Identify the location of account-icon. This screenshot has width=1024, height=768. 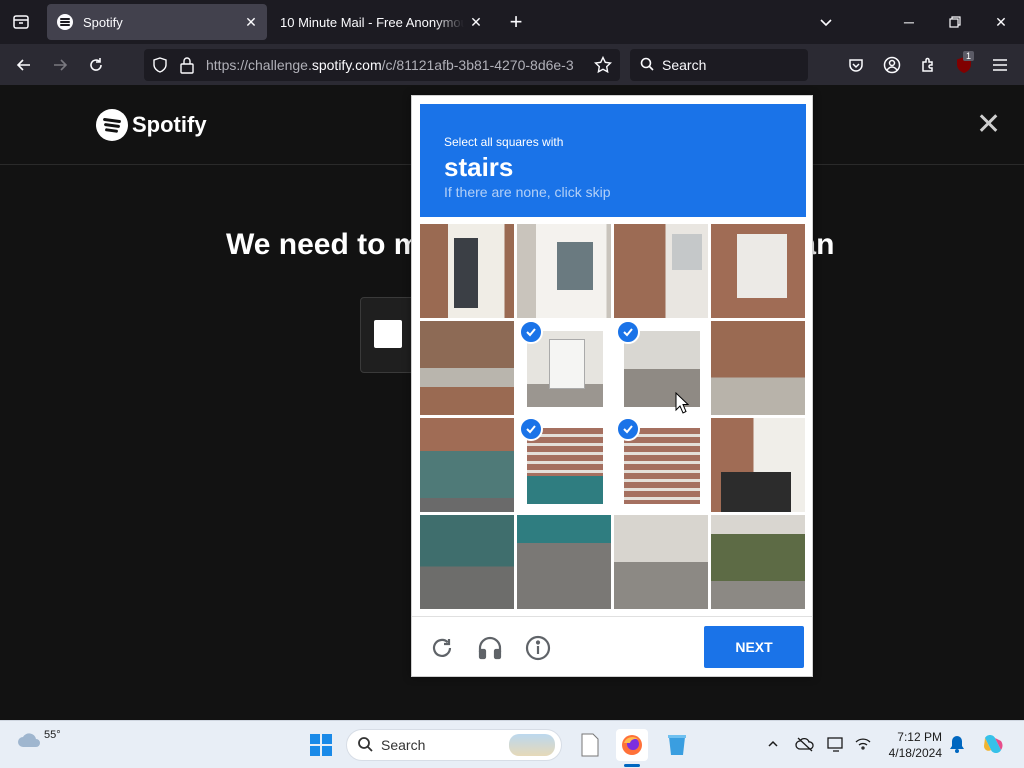
(892, 65).